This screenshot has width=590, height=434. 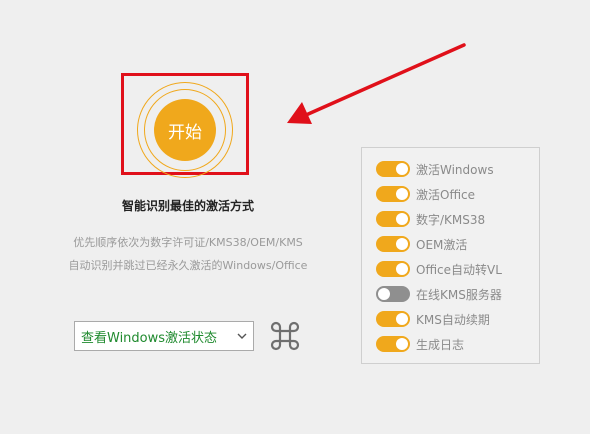 I want to click on option-activate-windows: 激活Windows, so click(x=435, y=169).